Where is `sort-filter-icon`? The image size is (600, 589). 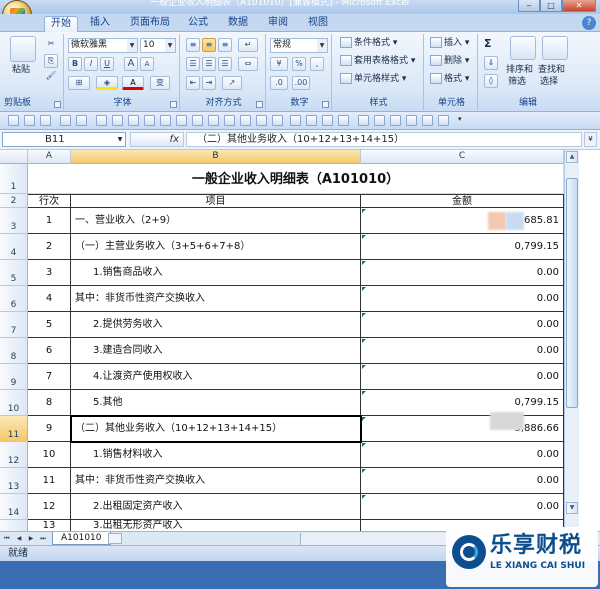
sort-filter-icon is located at coordinates (523, 48).